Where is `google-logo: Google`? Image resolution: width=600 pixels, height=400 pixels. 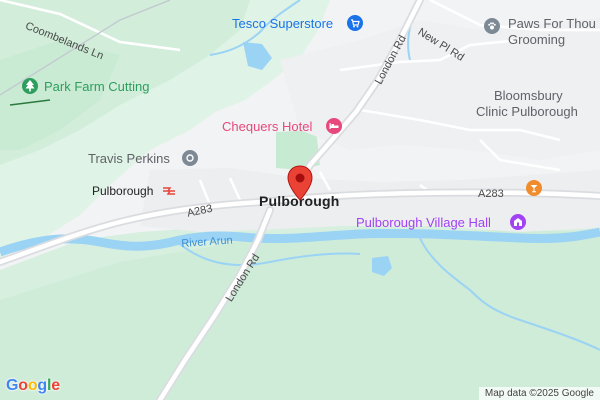
google-logo: Google is located at coordinates (33, 386).